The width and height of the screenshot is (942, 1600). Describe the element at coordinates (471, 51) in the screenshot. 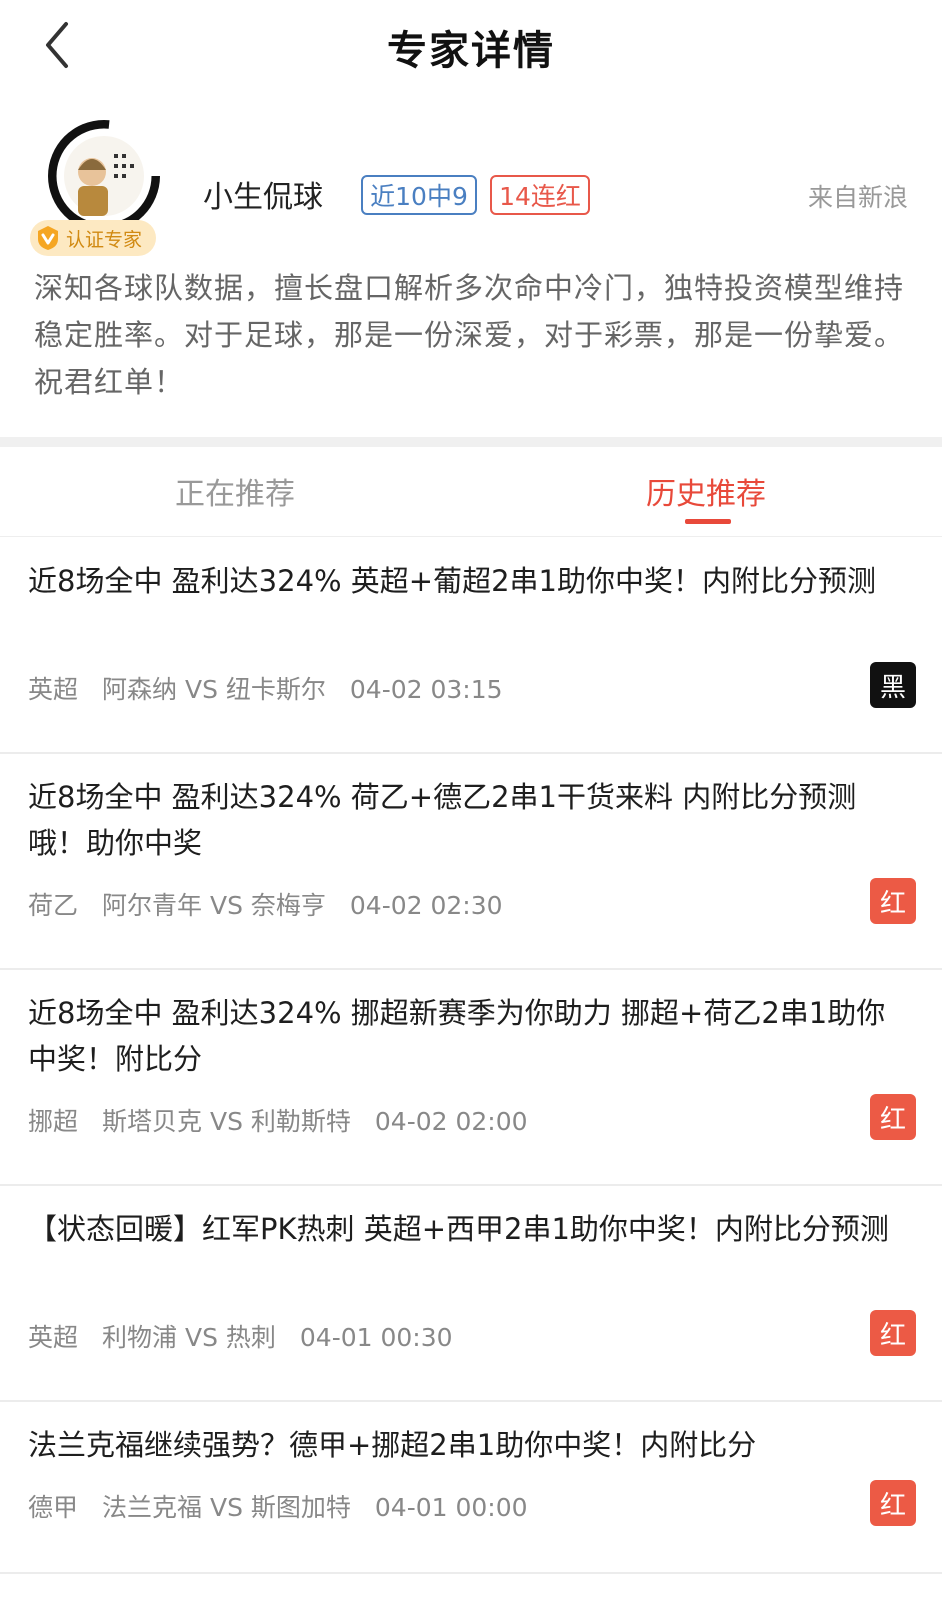

I see `page-title: 专家详情` at that location.